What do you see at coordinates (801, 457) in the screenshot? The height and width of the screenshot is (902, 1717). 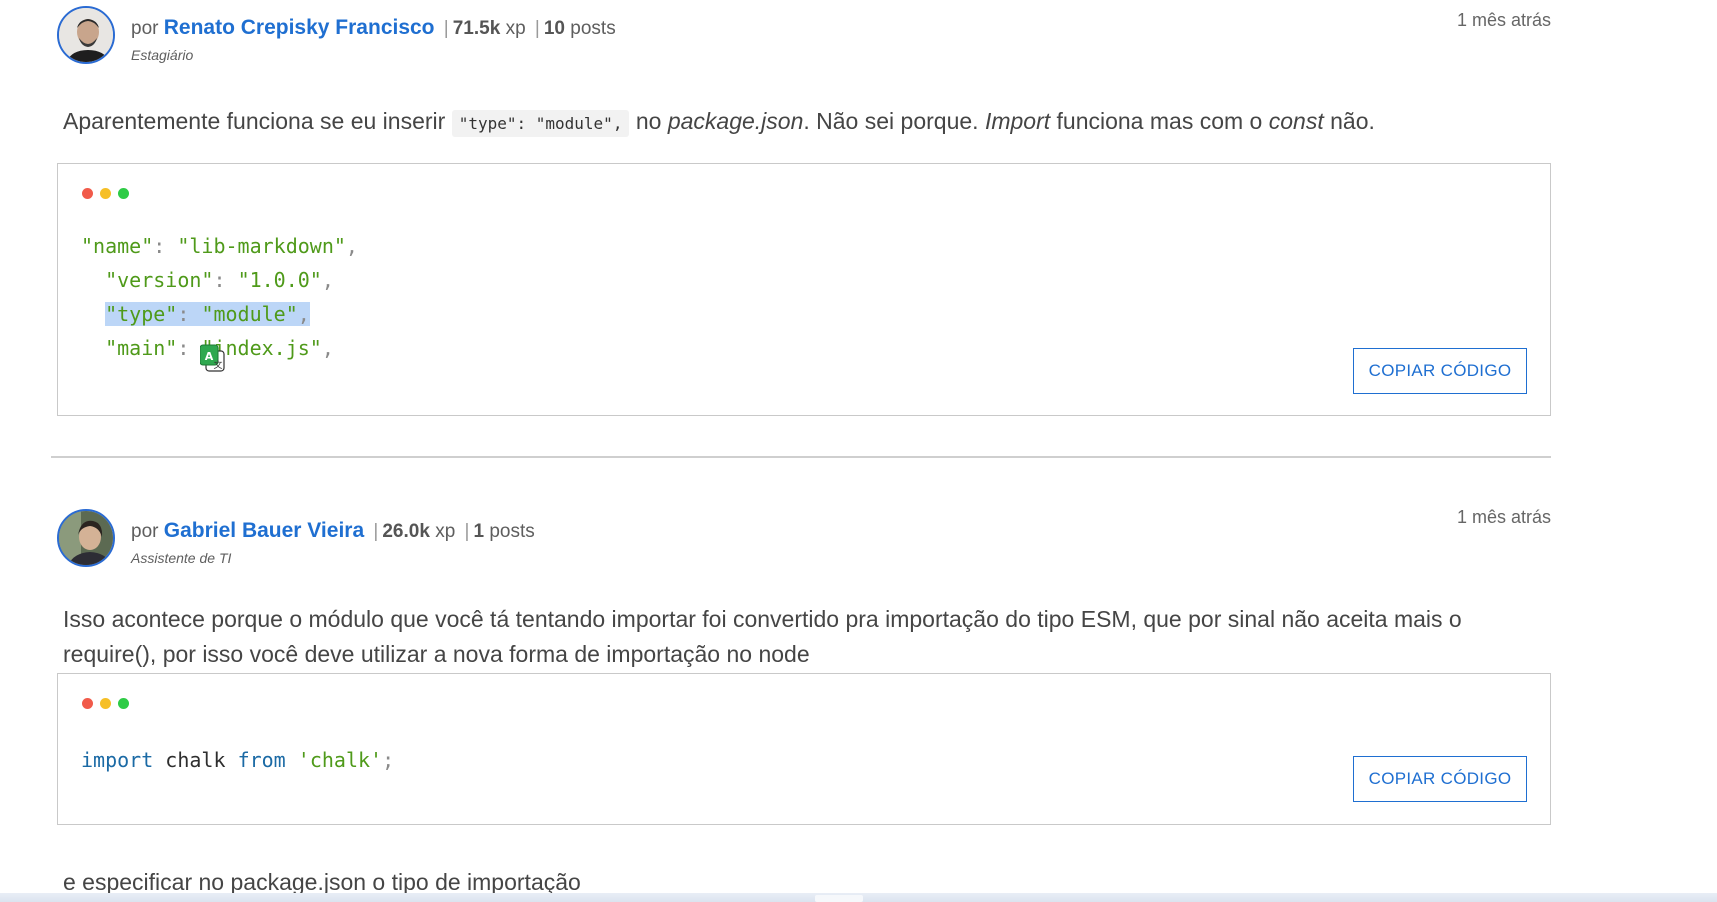 I see `post-divider` at bounding box center [801, 457].